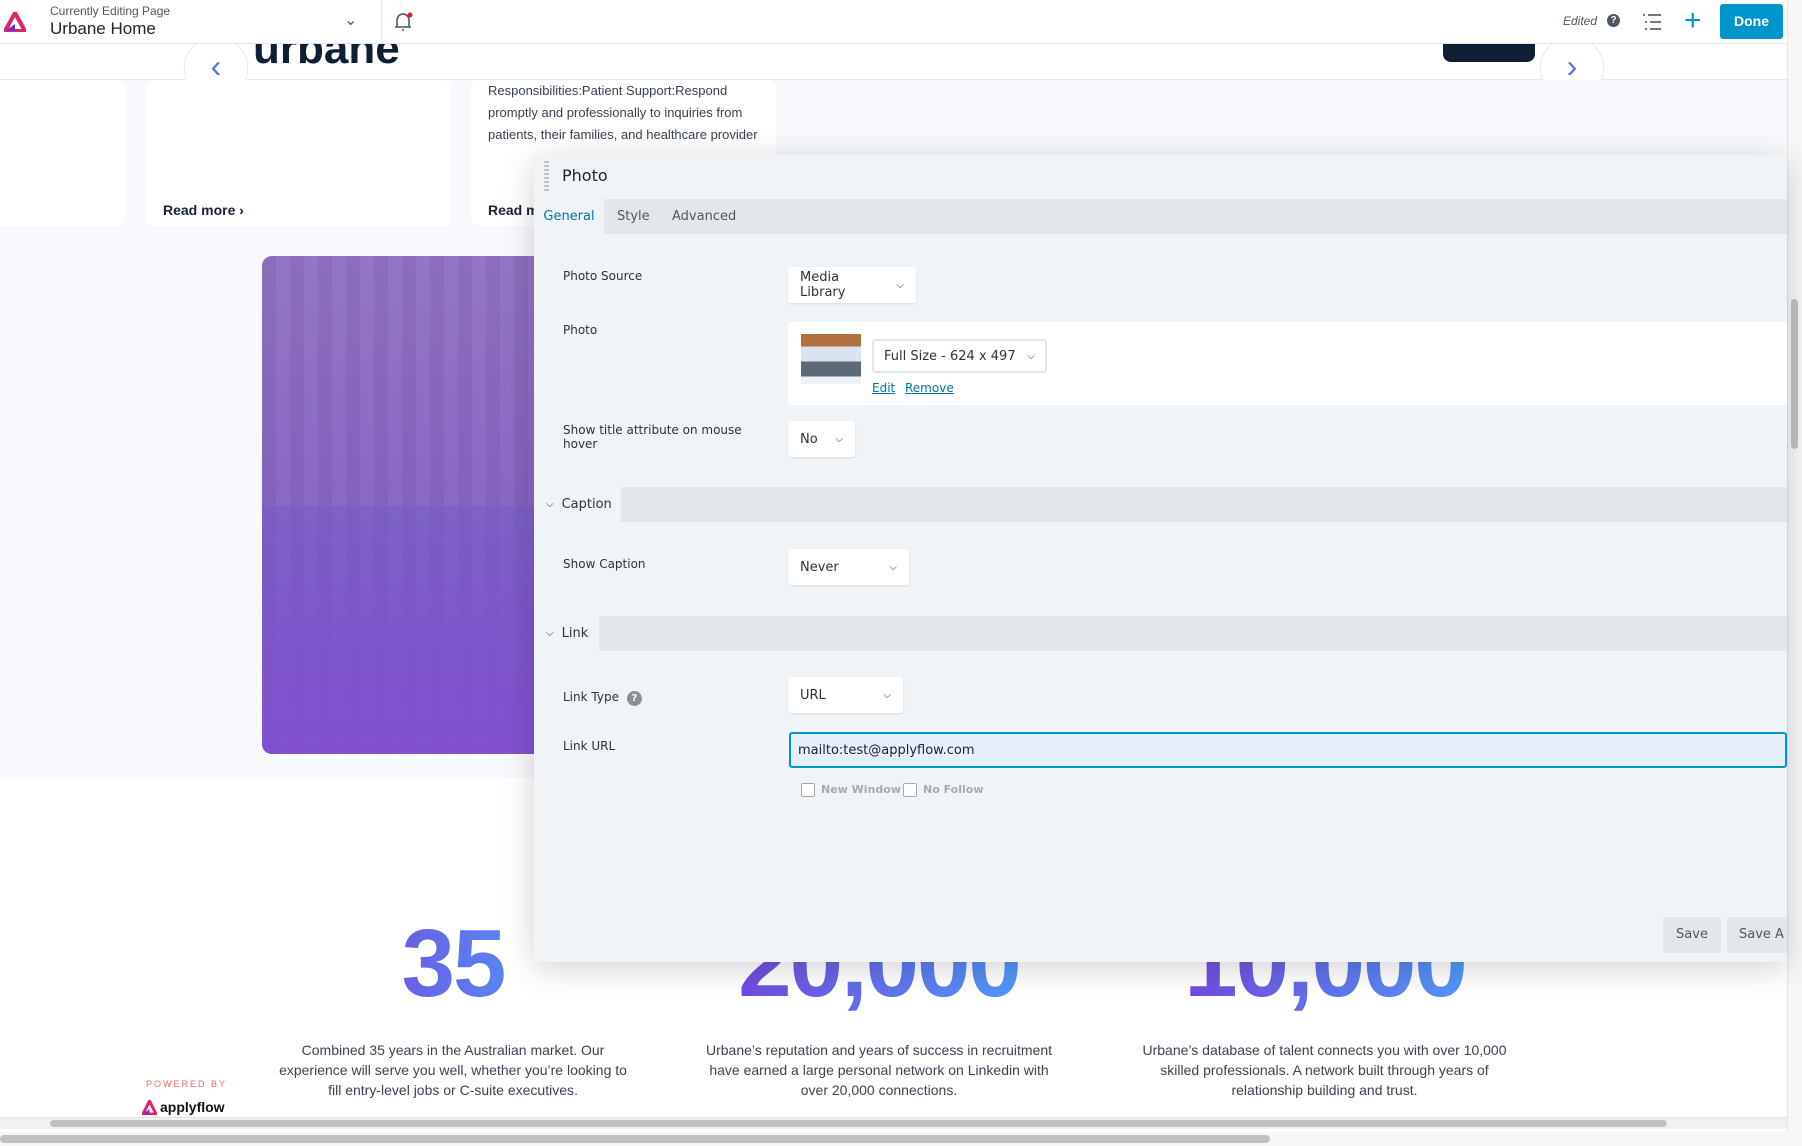 The width and height of the screenshot is (1802, 1146). I want to click on edit-photo-link: Edit, so click(883, 388).